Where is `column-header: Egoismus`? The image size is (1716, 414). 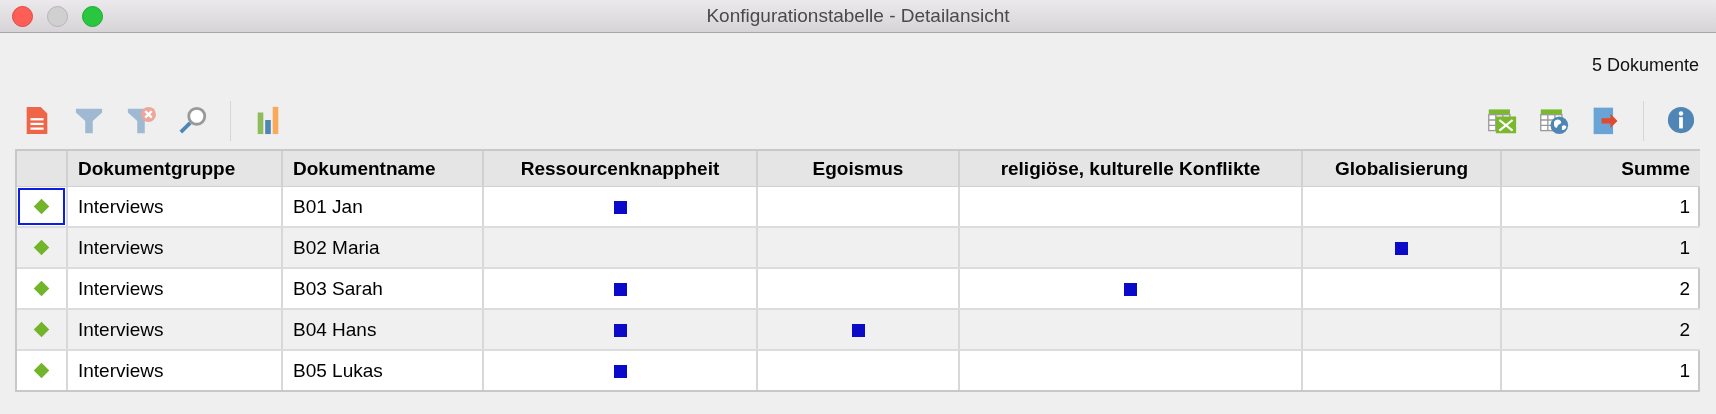 column-header: Egoismus is located at coordinates (858, 169).